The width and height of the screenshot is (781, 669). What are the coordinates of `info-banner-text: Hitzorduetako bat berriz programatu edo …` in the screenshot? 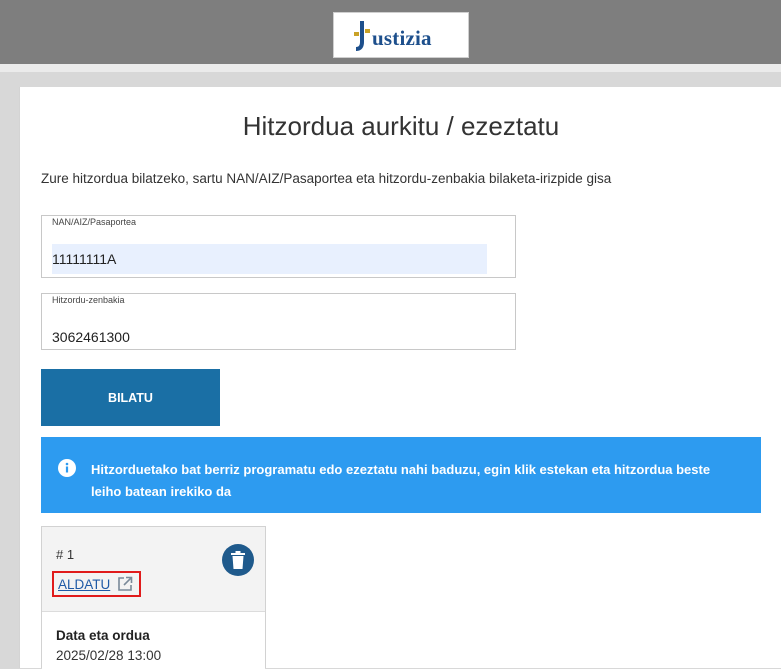 It's located at (401, 480).